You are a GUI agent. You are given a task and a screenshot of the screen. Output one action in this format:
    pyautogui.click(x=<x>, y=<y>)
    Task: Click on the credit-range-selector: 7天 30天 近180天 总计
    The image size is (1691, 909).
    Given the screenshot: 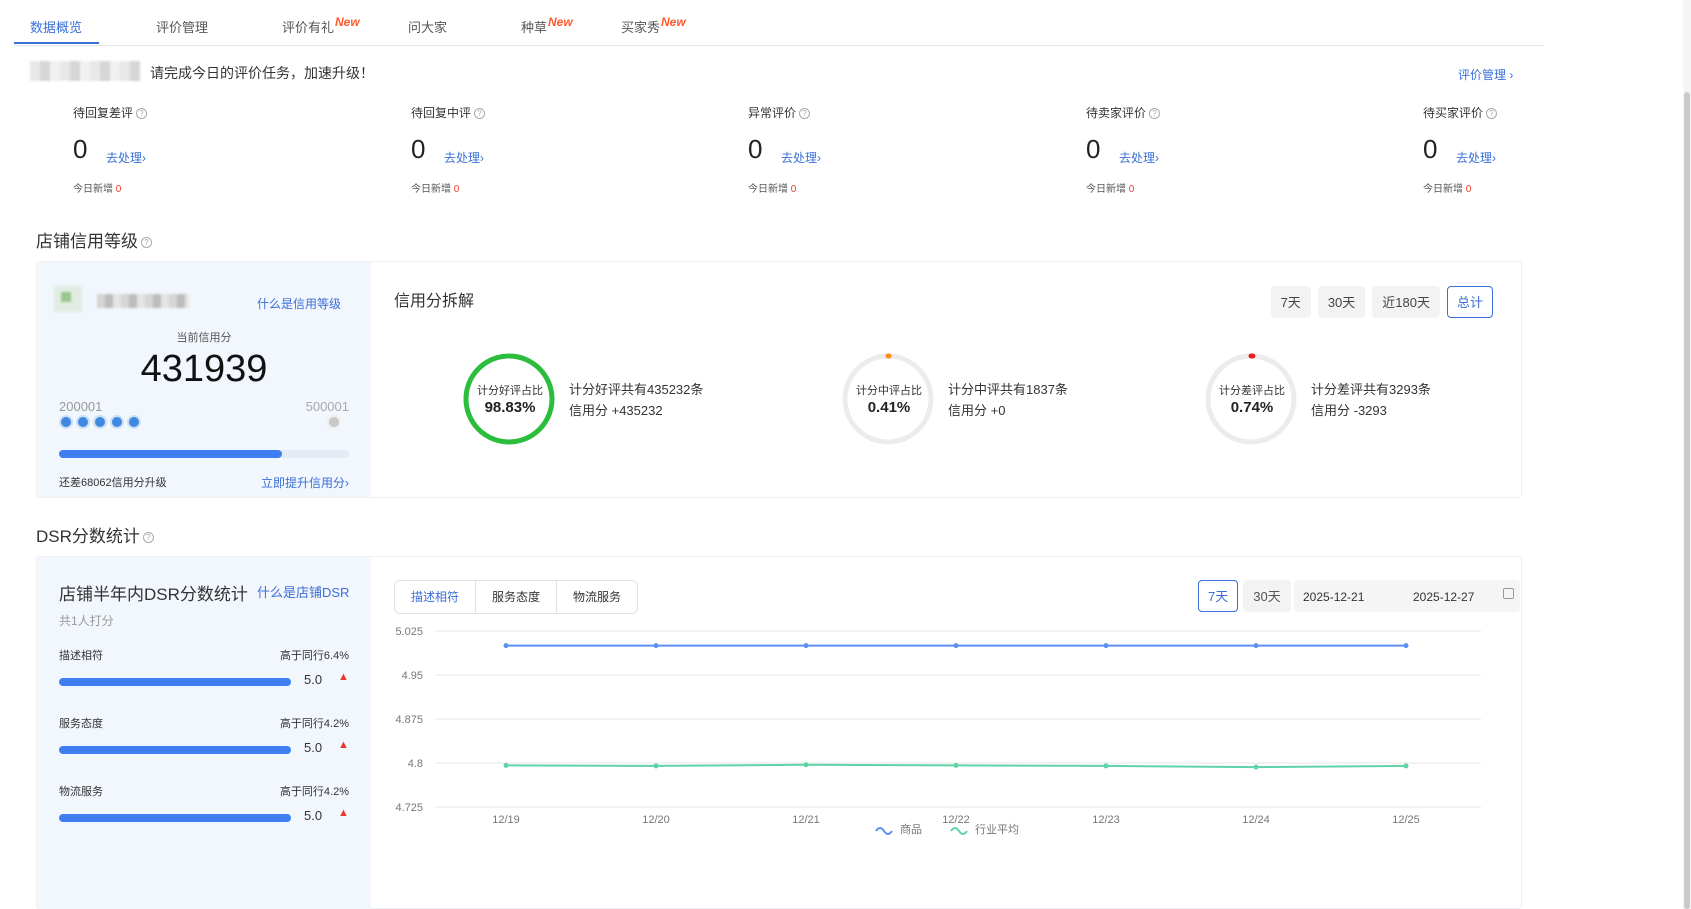 What is the action you would take?
    pyautogui.click(x=1378, y=302)
    